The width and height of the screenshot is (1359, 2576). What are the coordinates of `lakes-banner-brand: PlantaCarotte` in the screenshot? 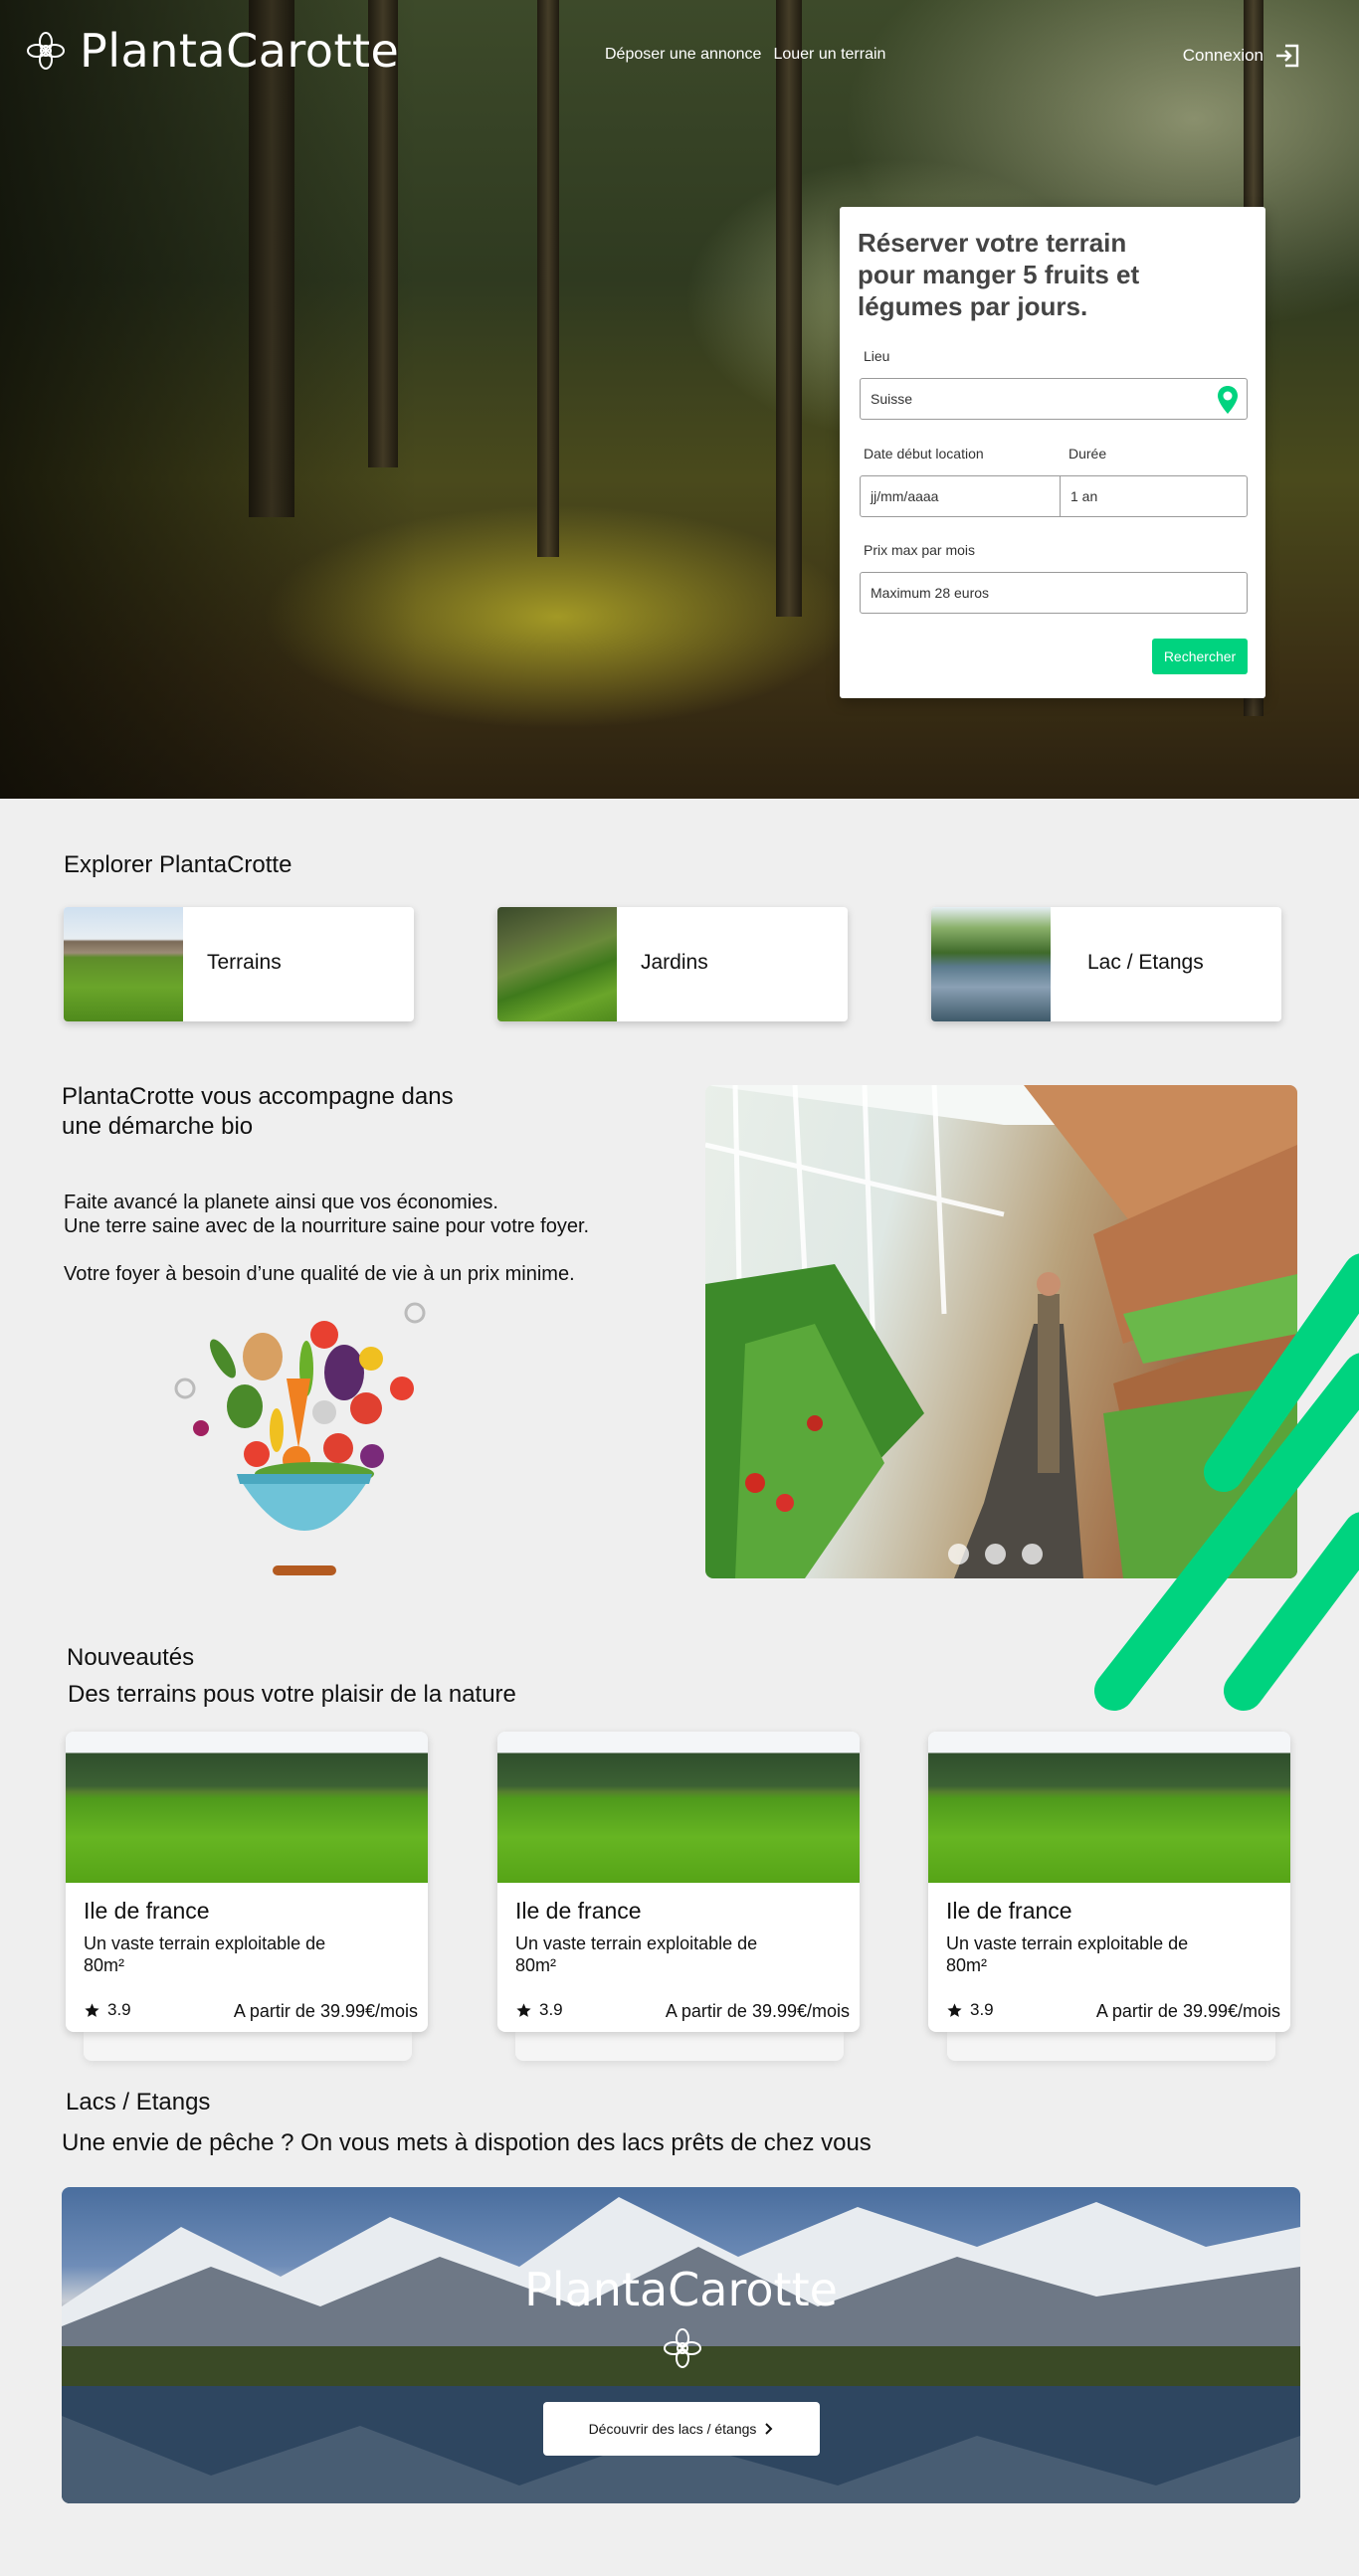 It's located at (681, 2289).